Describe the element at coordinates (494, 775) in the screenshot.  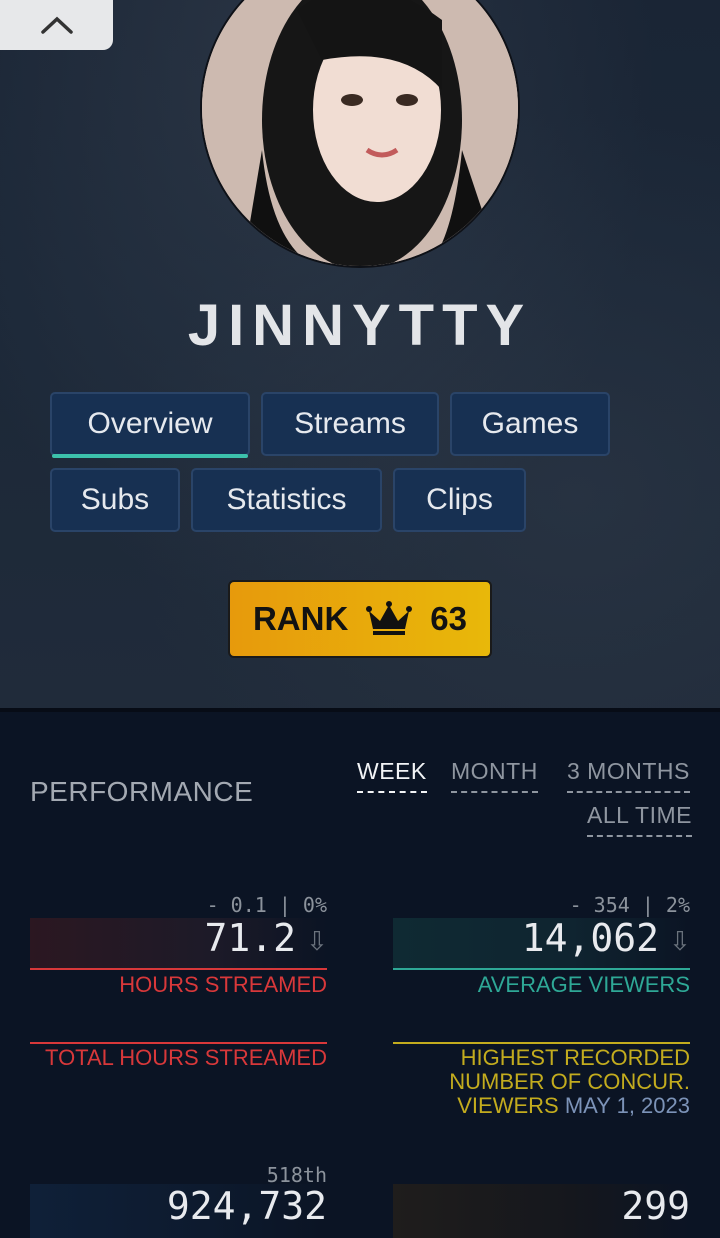
I see `period-month: MONTH` at that location.